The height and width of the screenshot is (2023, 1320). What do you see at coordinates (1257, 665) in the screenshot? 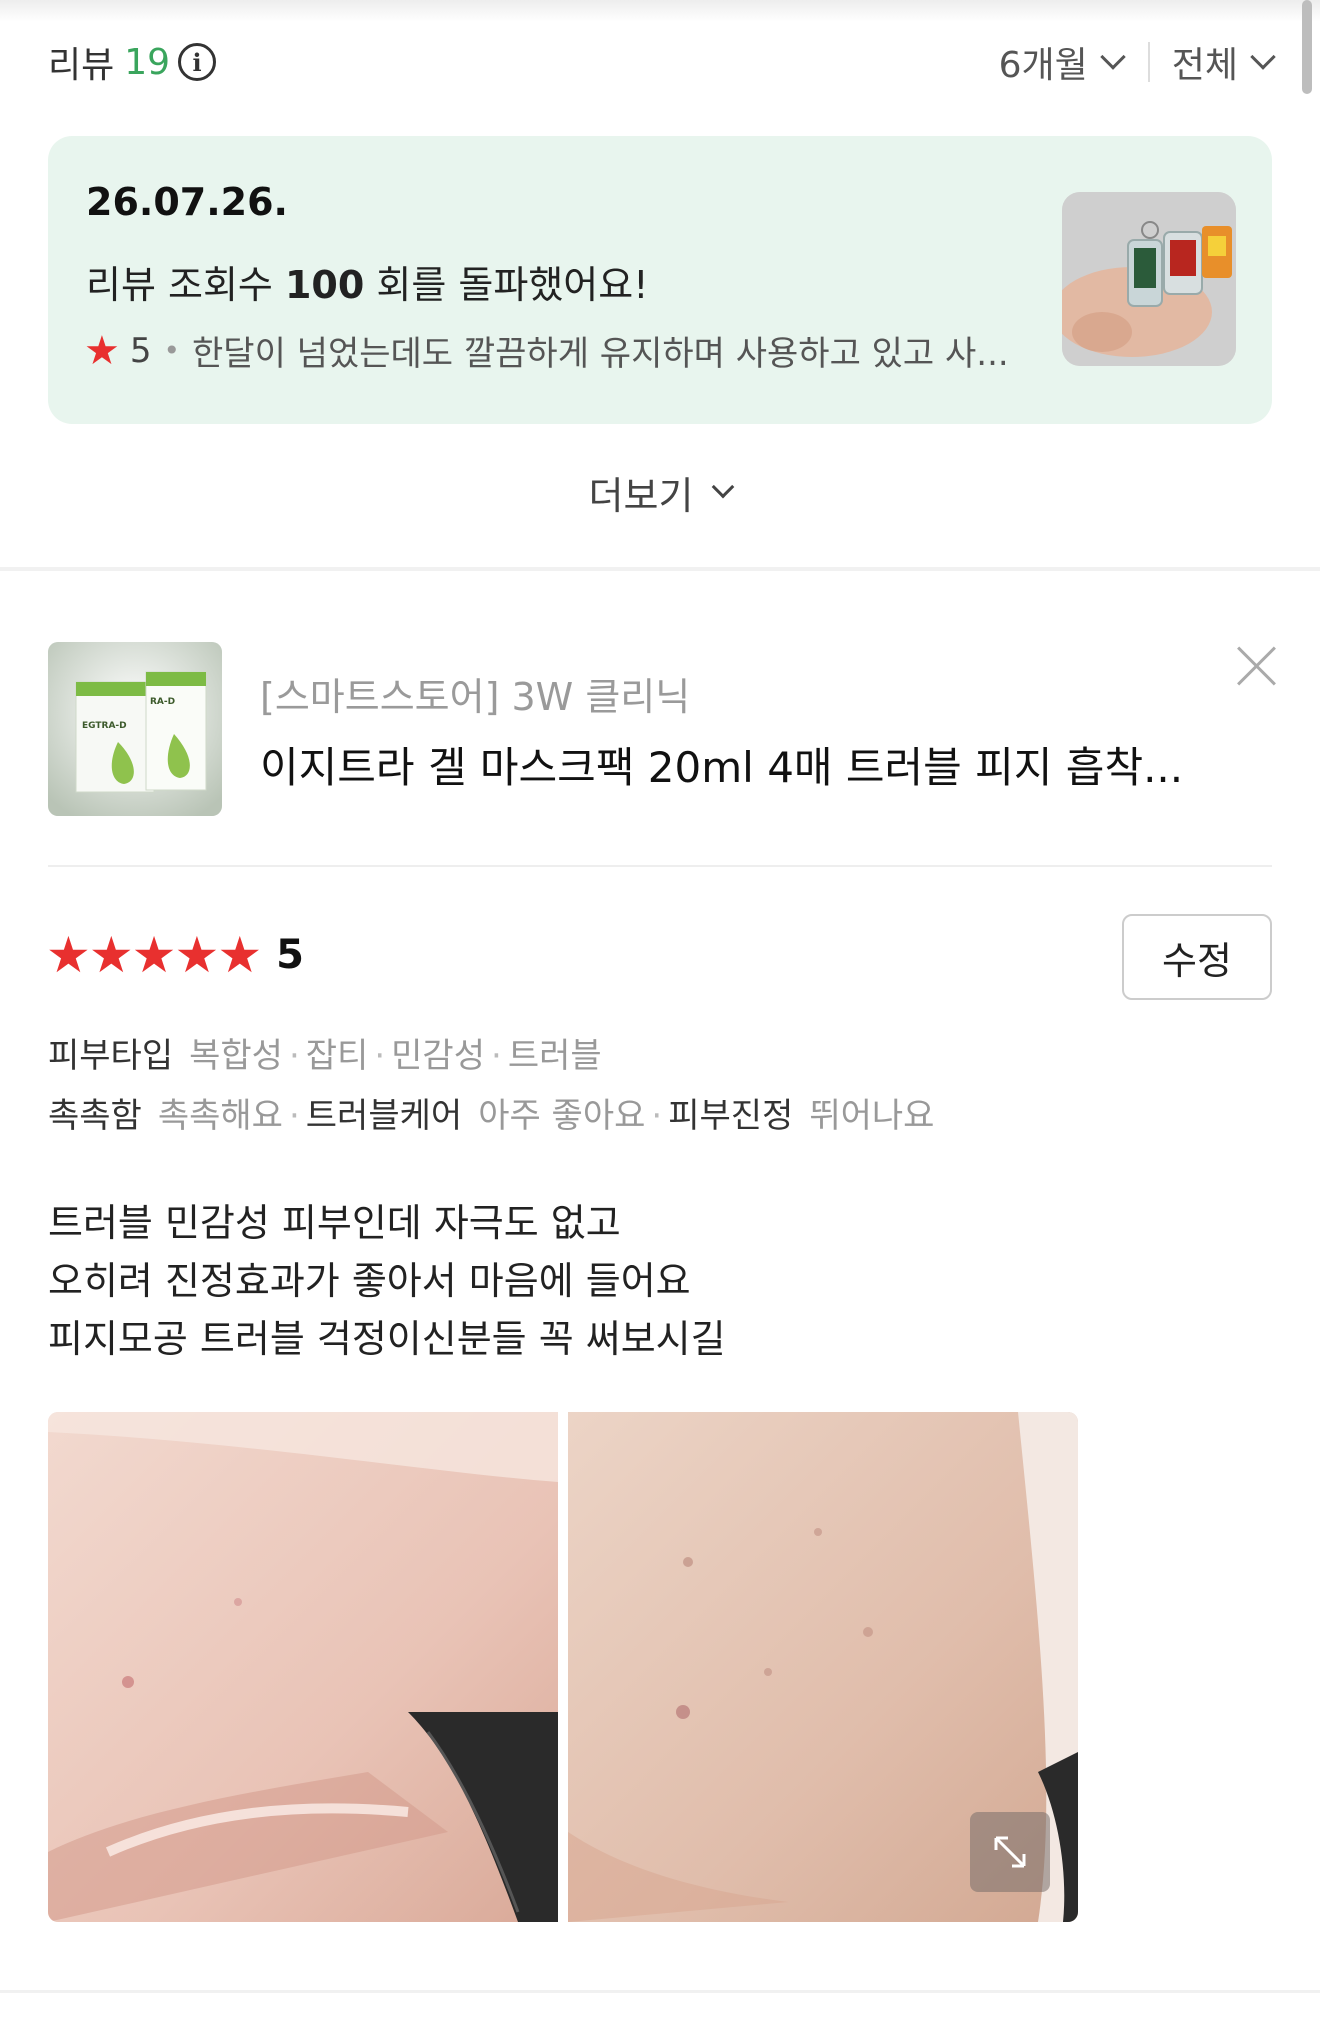
I see `close-icon` at bounding box center [1257, 665].